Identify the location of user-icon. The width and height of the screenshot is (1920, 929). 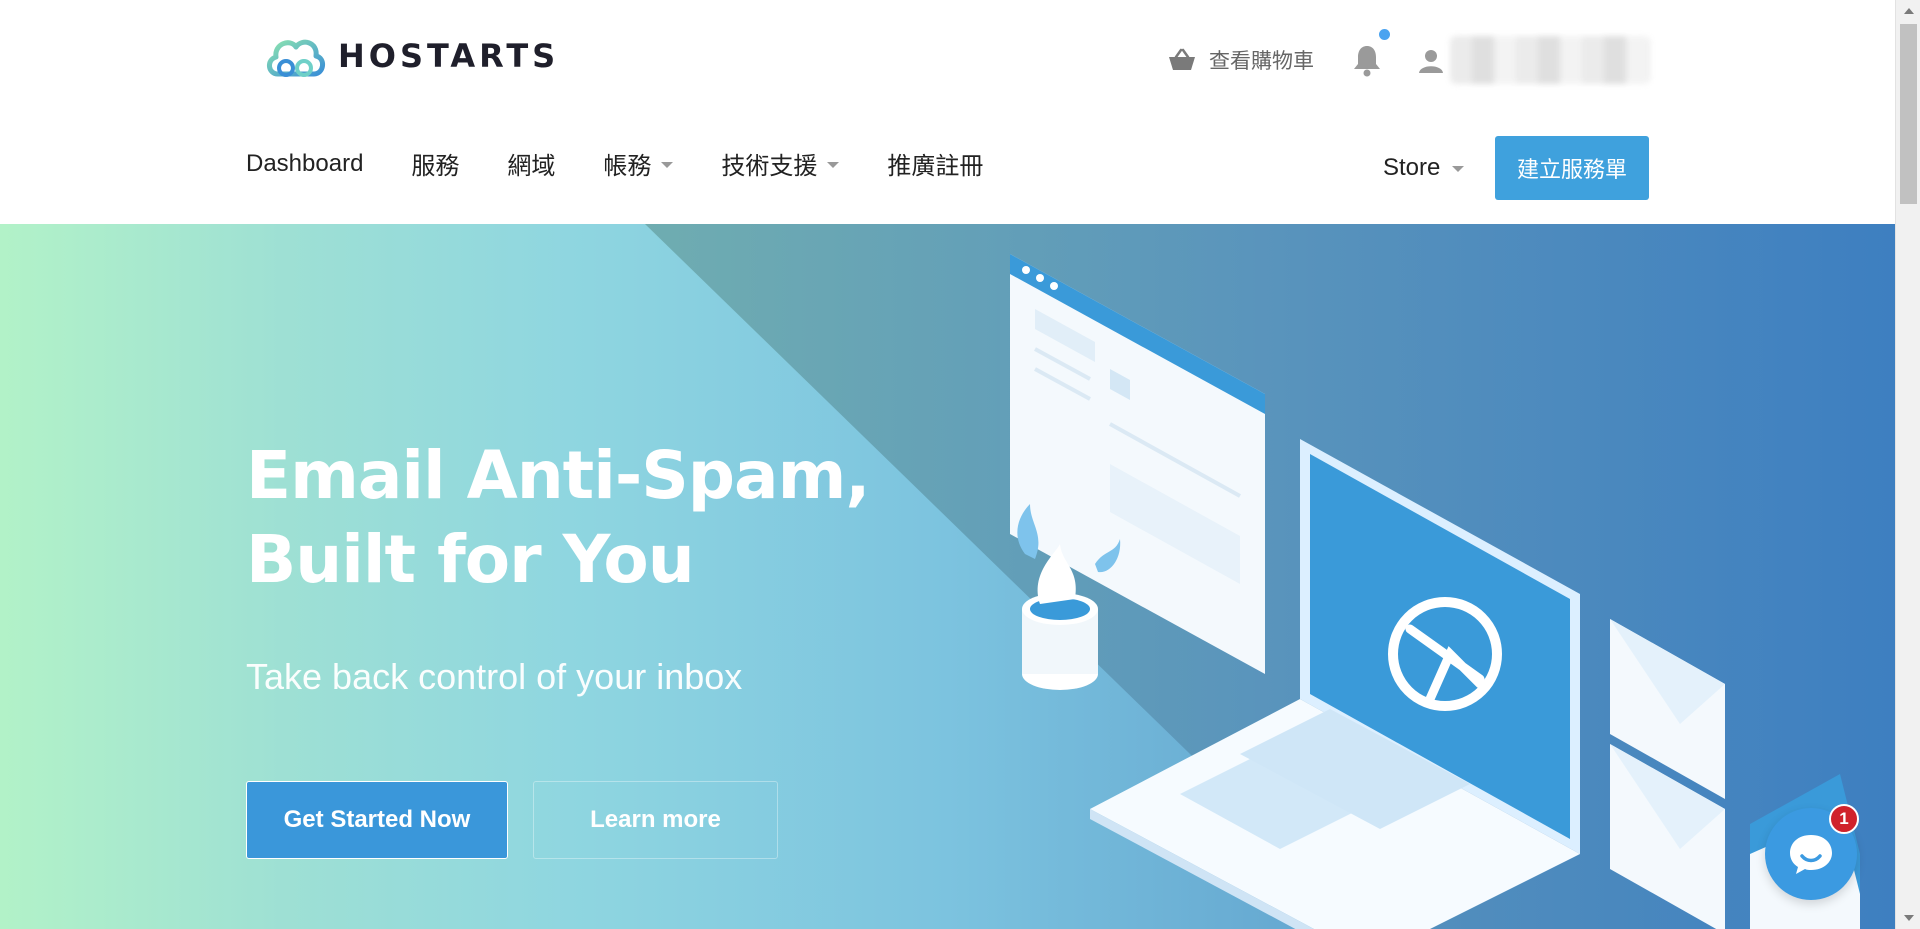
(1431, 61).